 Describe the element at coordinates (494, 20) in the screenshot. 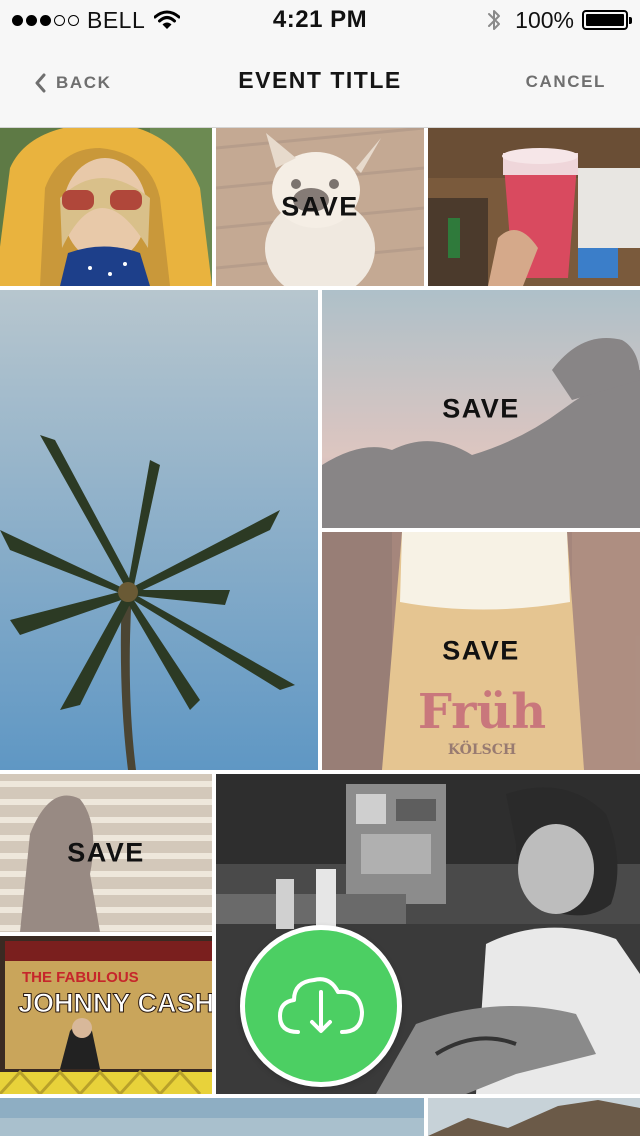

I see `bluetooth-icon` at that location.